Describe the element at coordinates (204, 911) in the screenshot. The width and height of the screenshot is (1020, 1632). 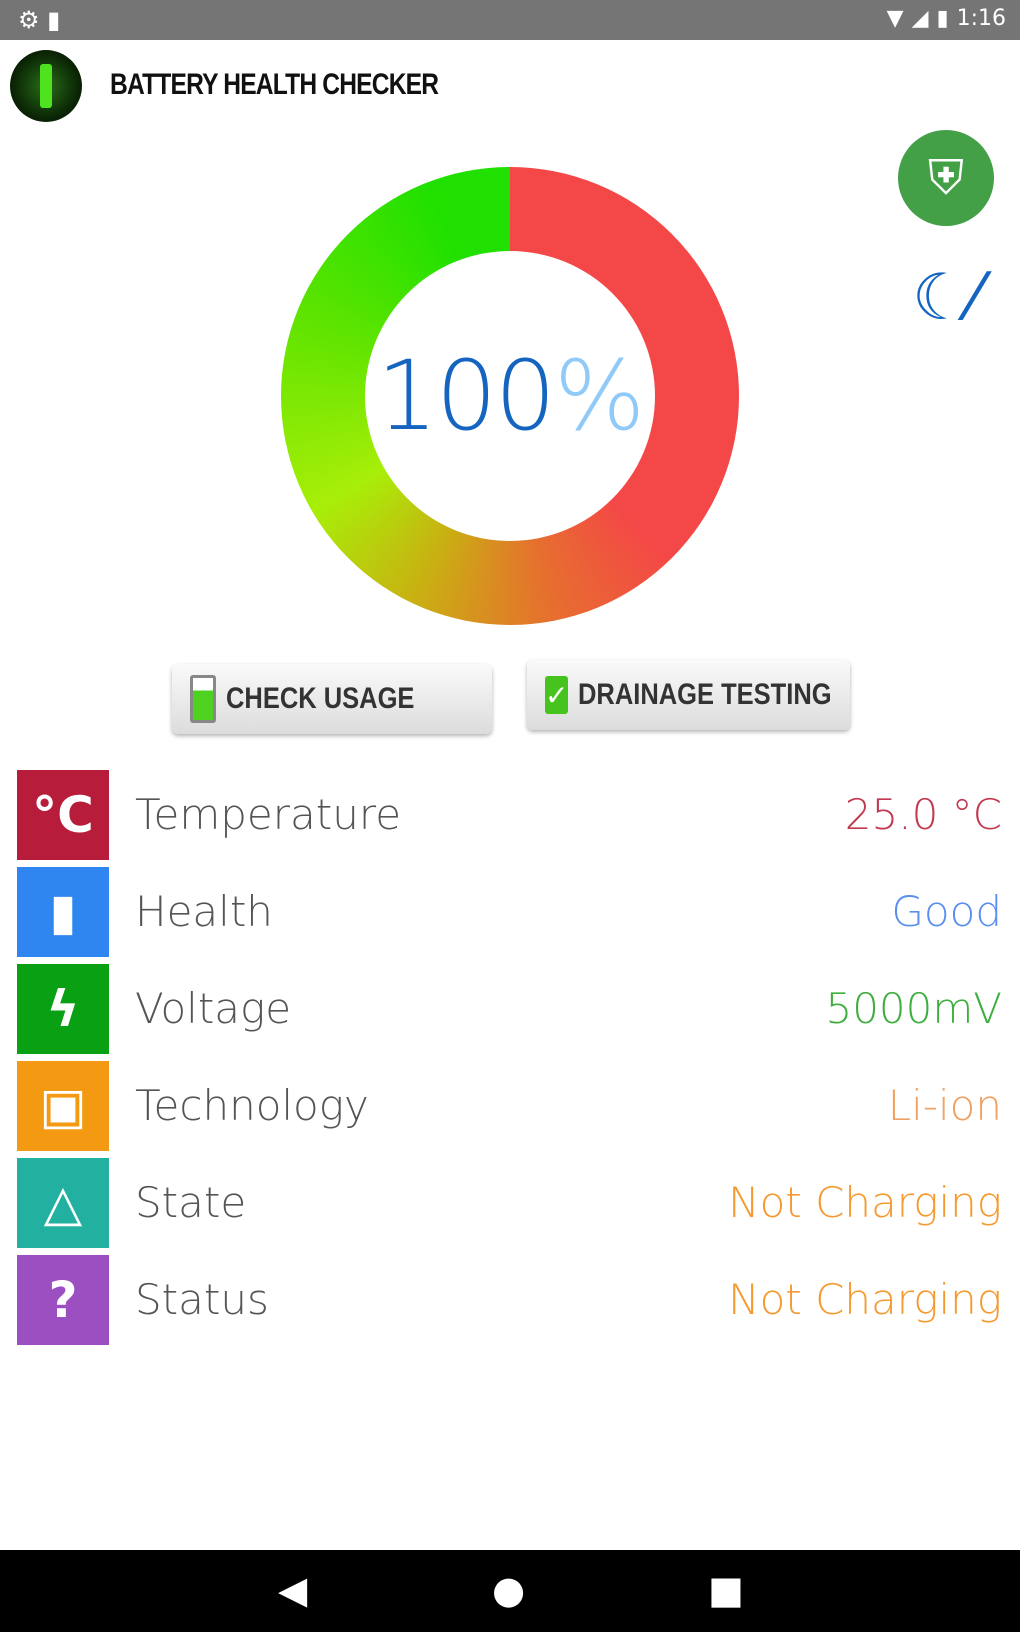
I see `row-label: Health` at that location.